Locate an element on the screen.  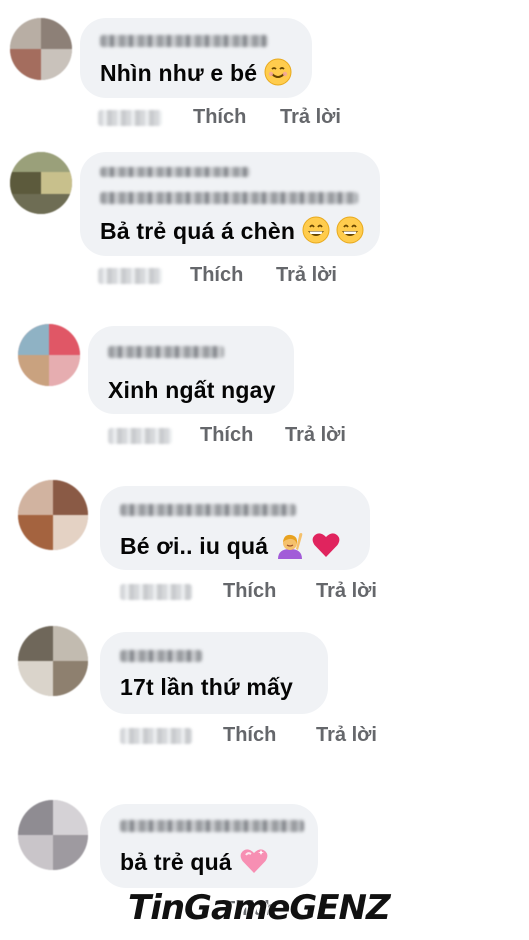
pink-heart-emoji is located at coordinates (254, 864).